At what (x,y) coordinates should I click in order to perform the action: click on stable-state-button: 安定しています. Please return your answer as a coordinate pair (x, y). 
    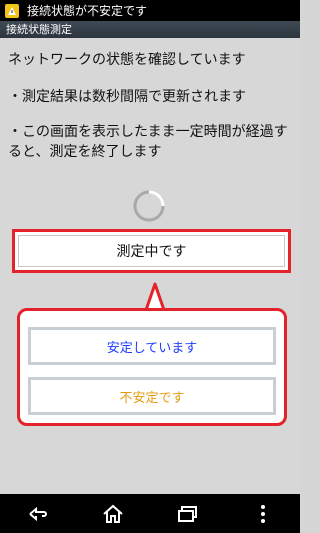
    Looking at the image, I should click on (152, 346).